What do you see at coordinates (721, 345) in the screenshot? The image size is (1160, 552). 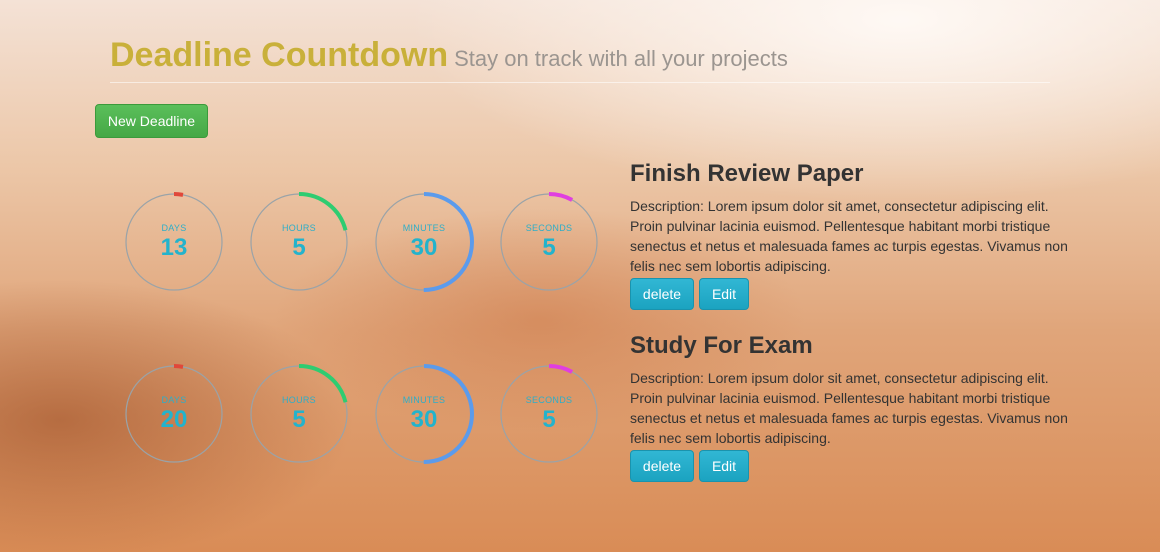 I see `deadline-title: Study For Exam` at bounding box center [721, 345].